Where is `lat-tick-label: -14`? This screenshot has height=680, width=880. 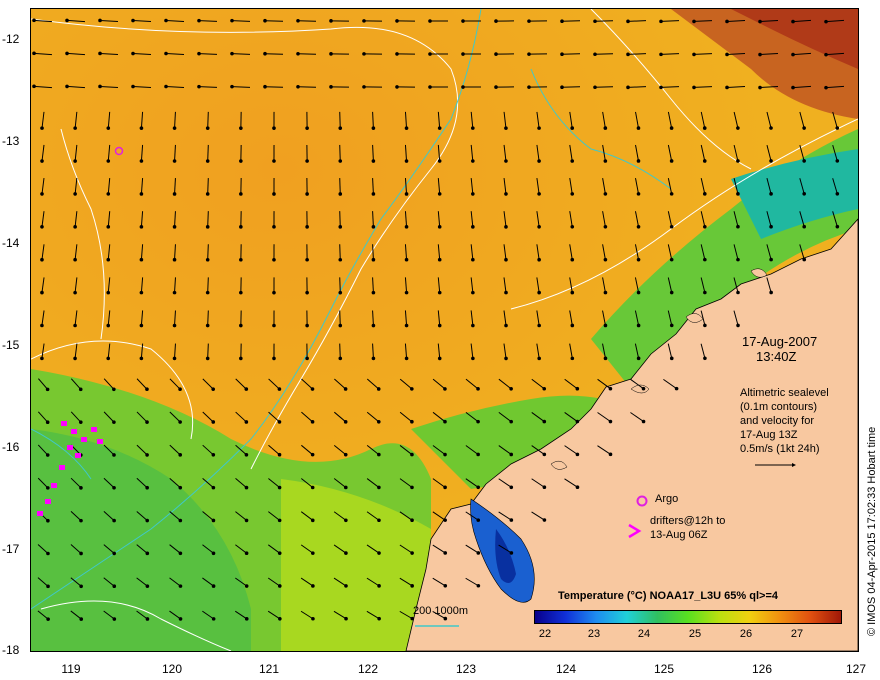
lat-tick-label: -14 is located at coordinates (11, 243).